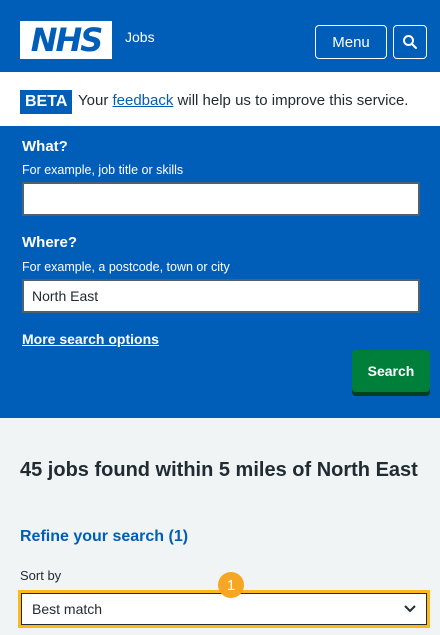  What do you see at coordinates (67, 609) in the screenshot?
I see `sort-selected-value: Best match` at bounding box center [67, 609].